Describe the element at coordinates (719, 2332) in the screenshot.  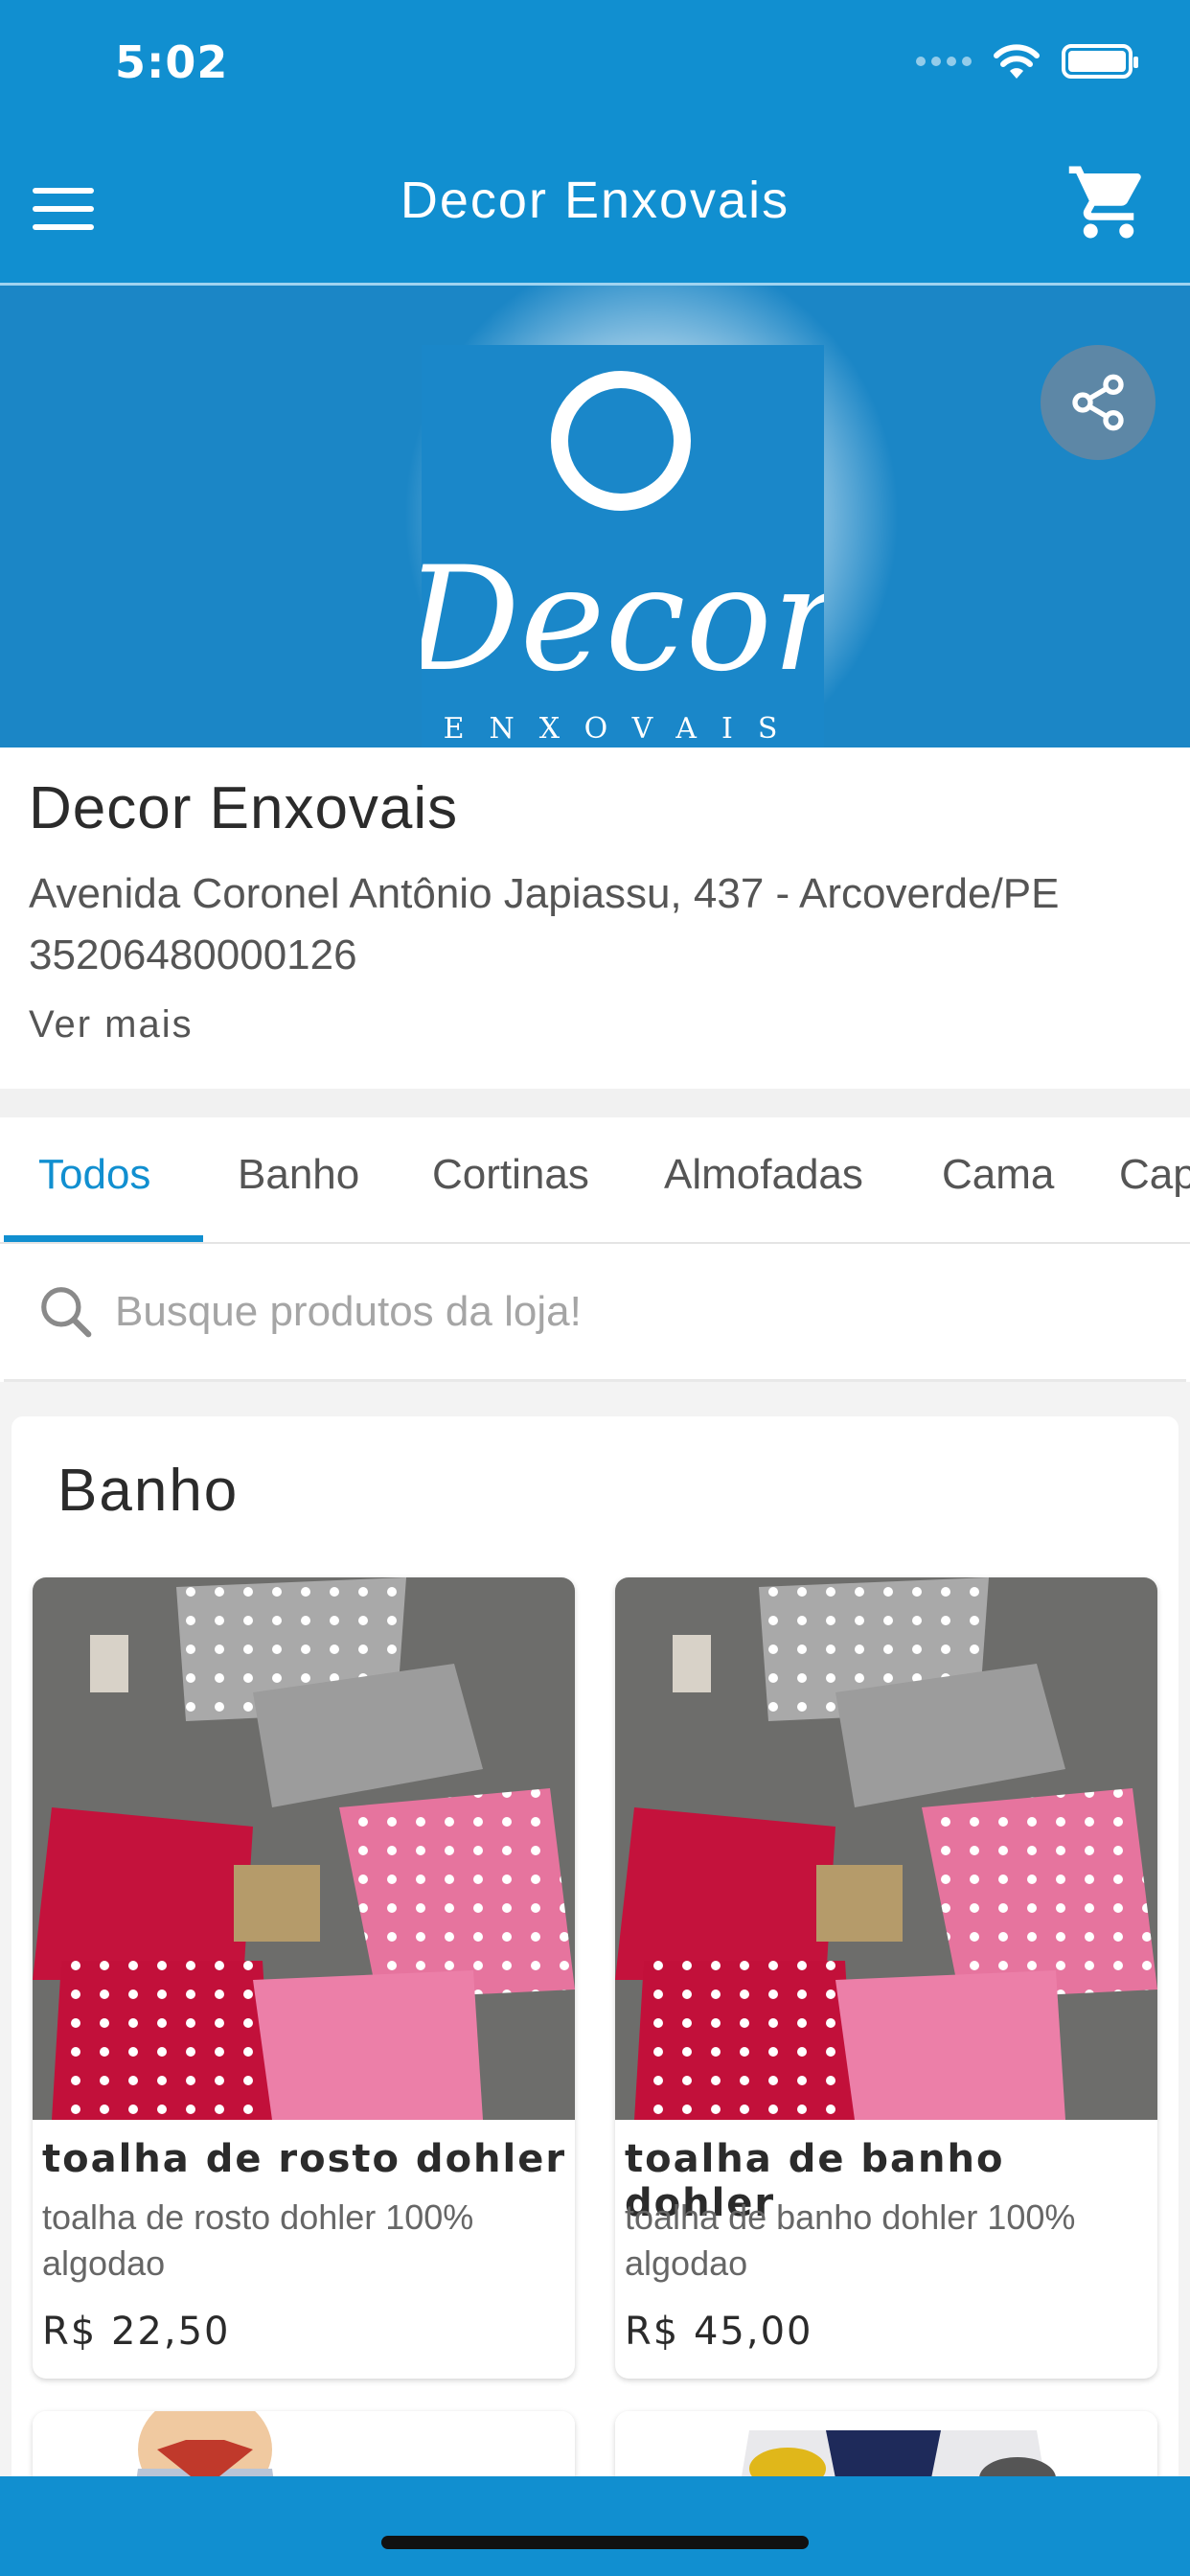
I see `product-price: R$ 45,00` at that location.